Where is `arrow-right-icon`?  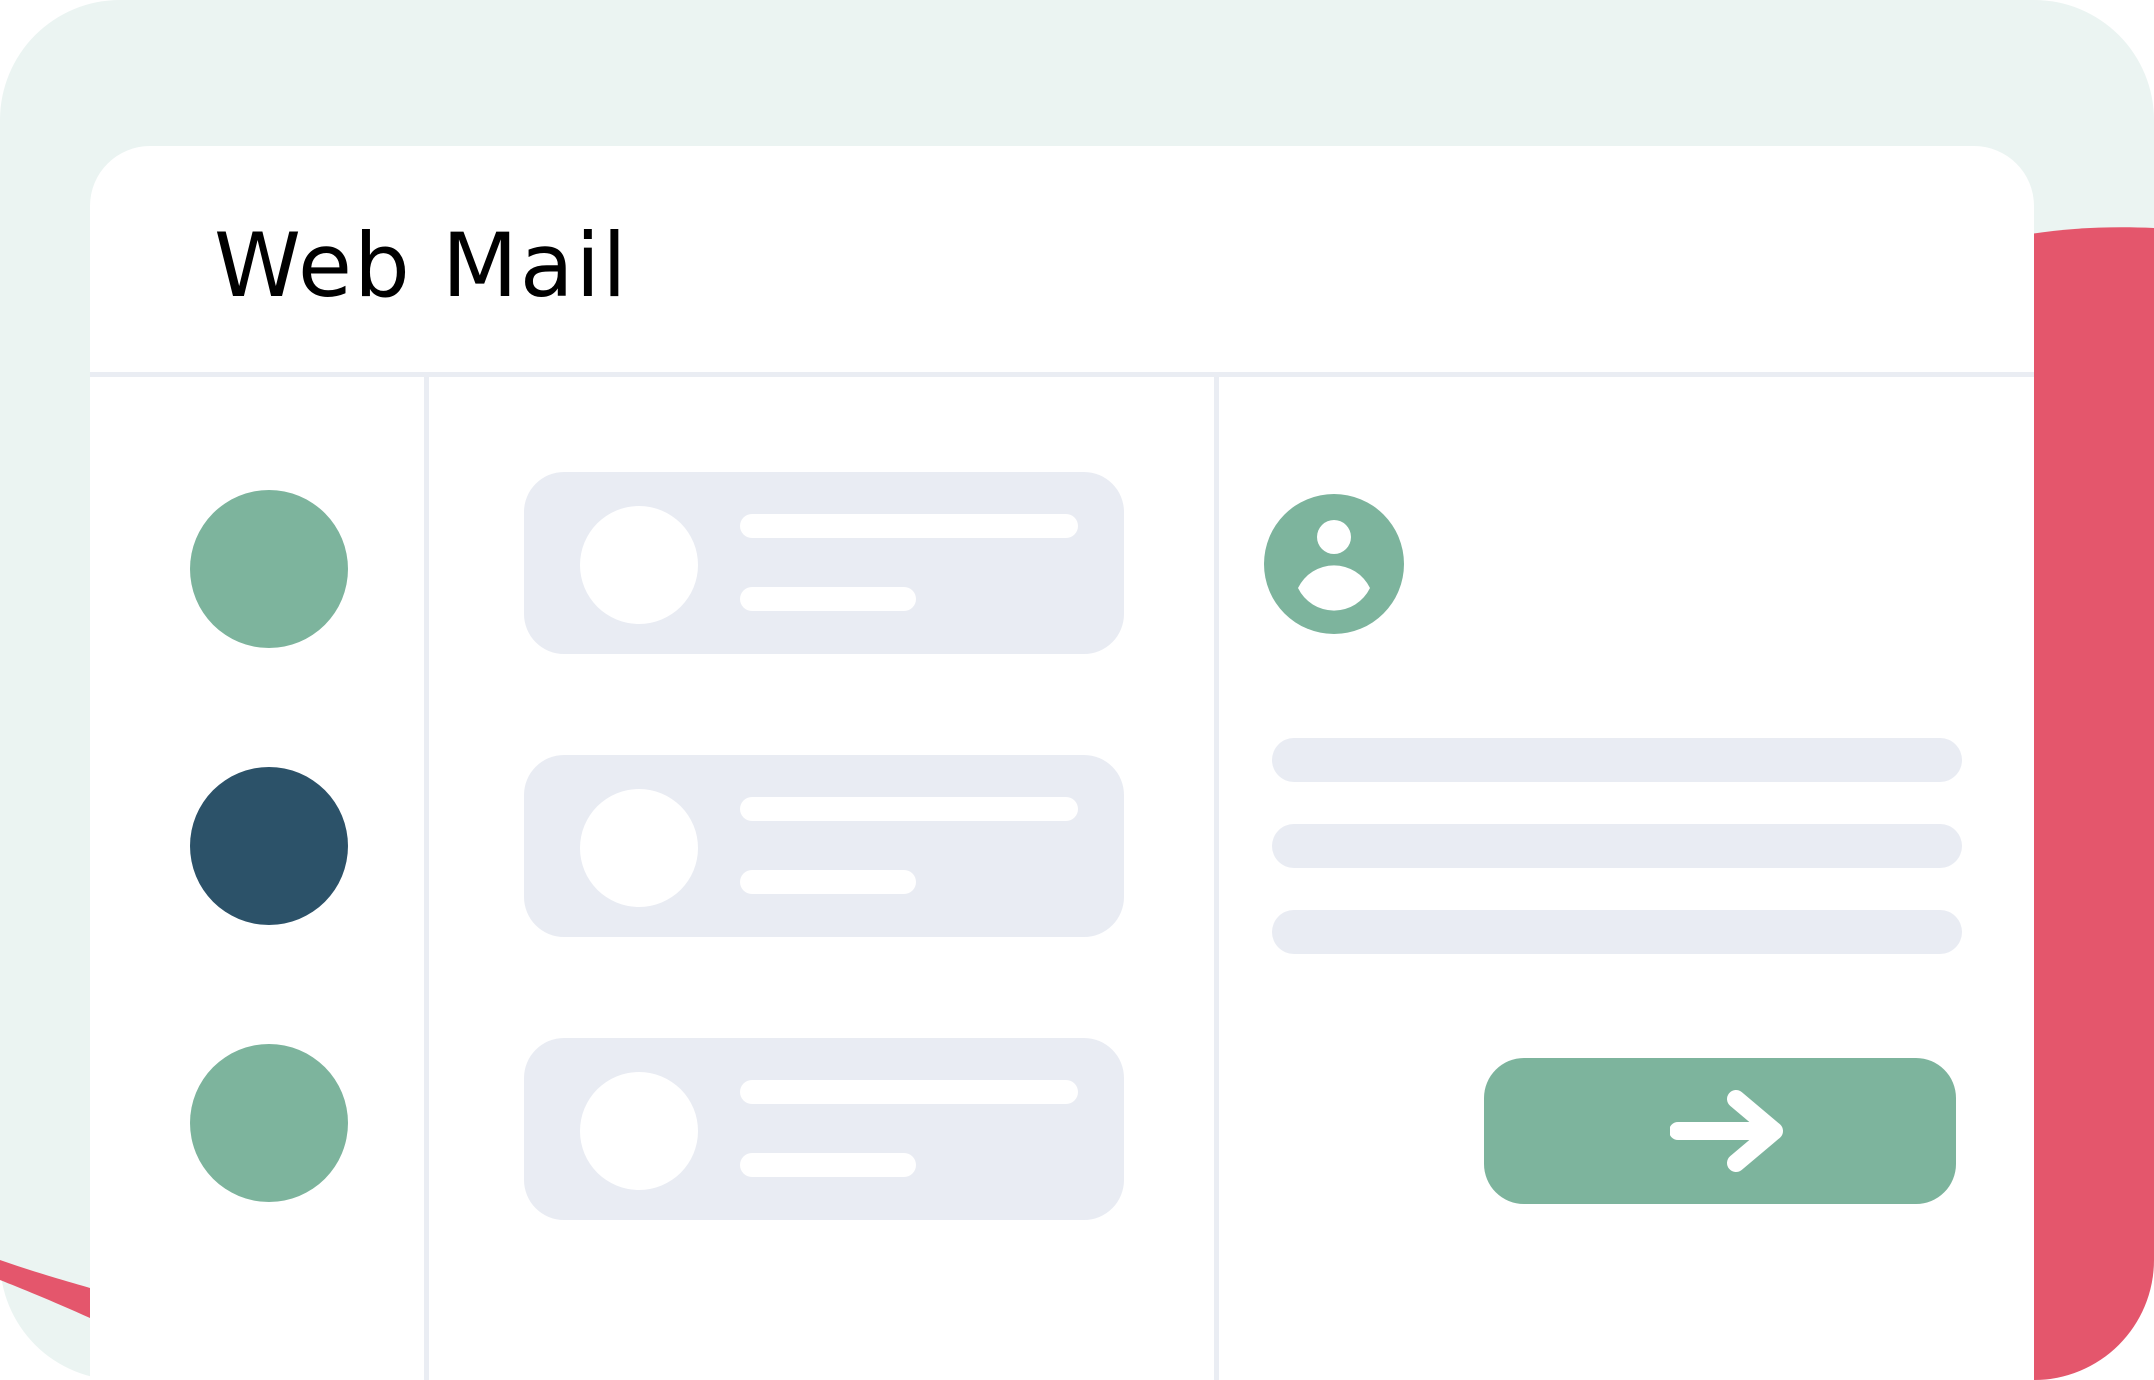 arrow-right-icon is located at coordinates (1726, 1131).